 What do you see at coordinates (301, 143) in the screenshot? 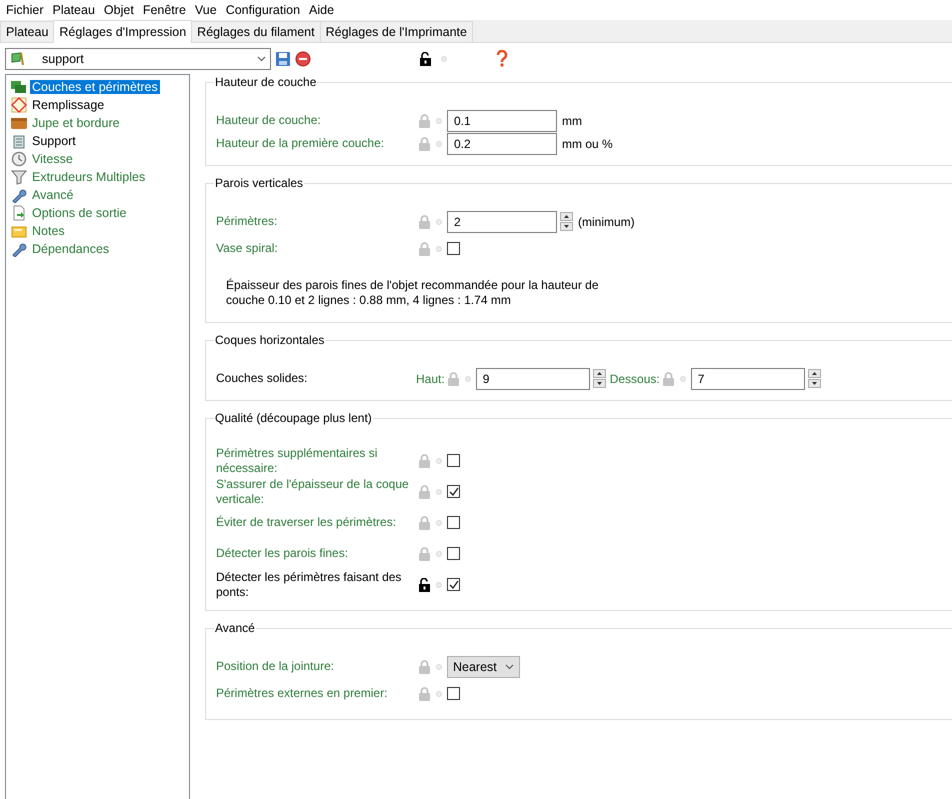
I see `setting-label: Hauteur de la première couche:` at bounding box center [301, 143].